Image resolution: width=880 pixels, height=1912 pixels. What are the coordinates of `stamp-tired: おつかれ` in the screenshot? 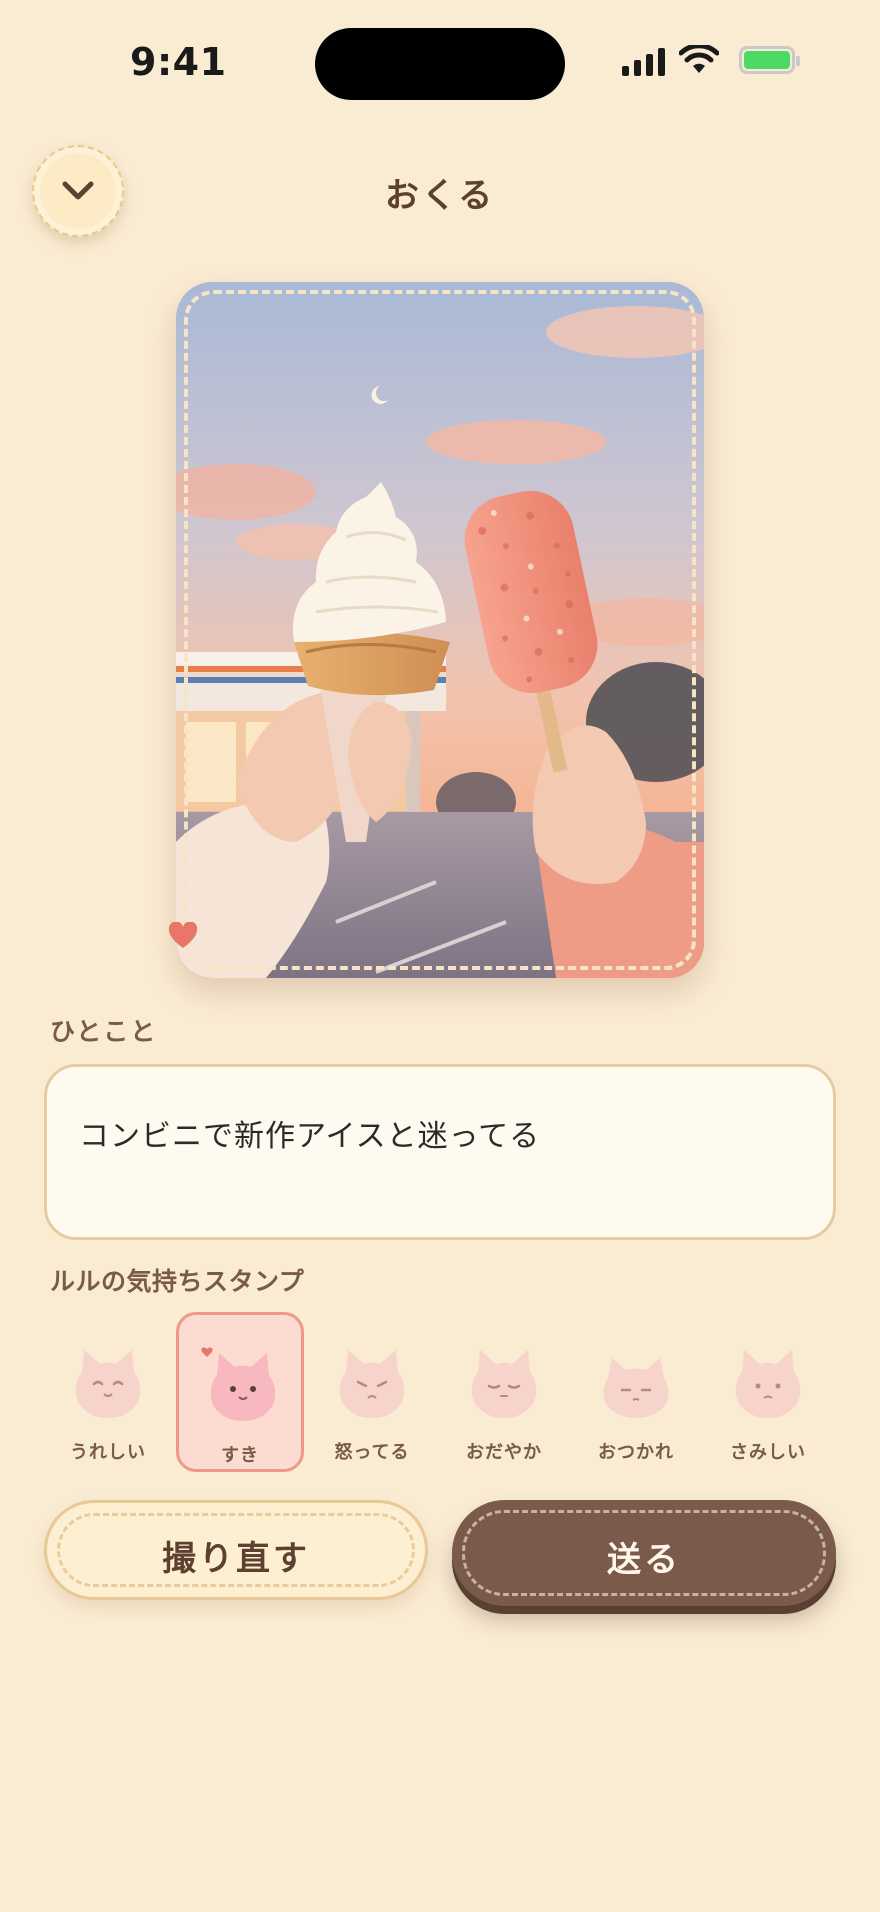 It's located at (636, 1392).